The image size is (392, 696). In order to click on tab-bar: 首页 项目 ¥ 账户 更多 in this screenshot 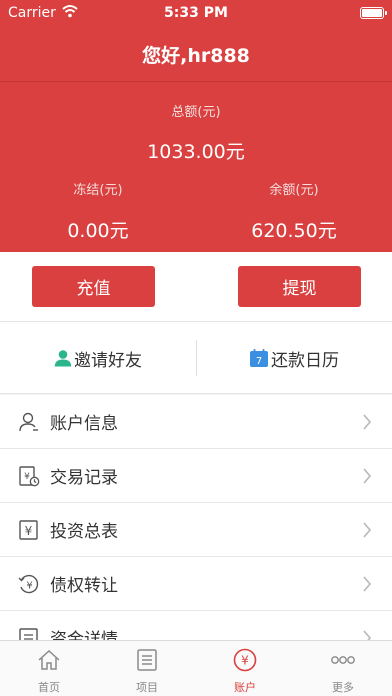, I will do `click(196, 668)`.